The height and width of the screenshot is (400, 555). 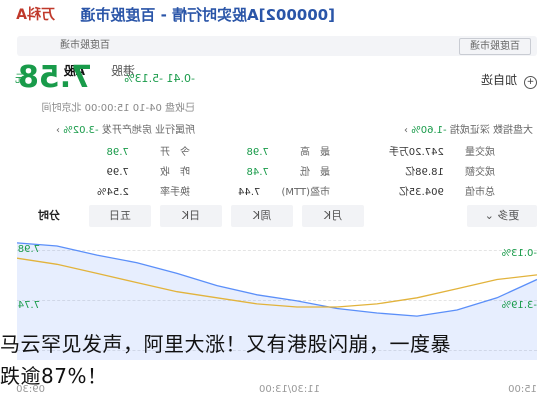 I want to click on stat-label: 昨 收, so click(x=175, y=172).